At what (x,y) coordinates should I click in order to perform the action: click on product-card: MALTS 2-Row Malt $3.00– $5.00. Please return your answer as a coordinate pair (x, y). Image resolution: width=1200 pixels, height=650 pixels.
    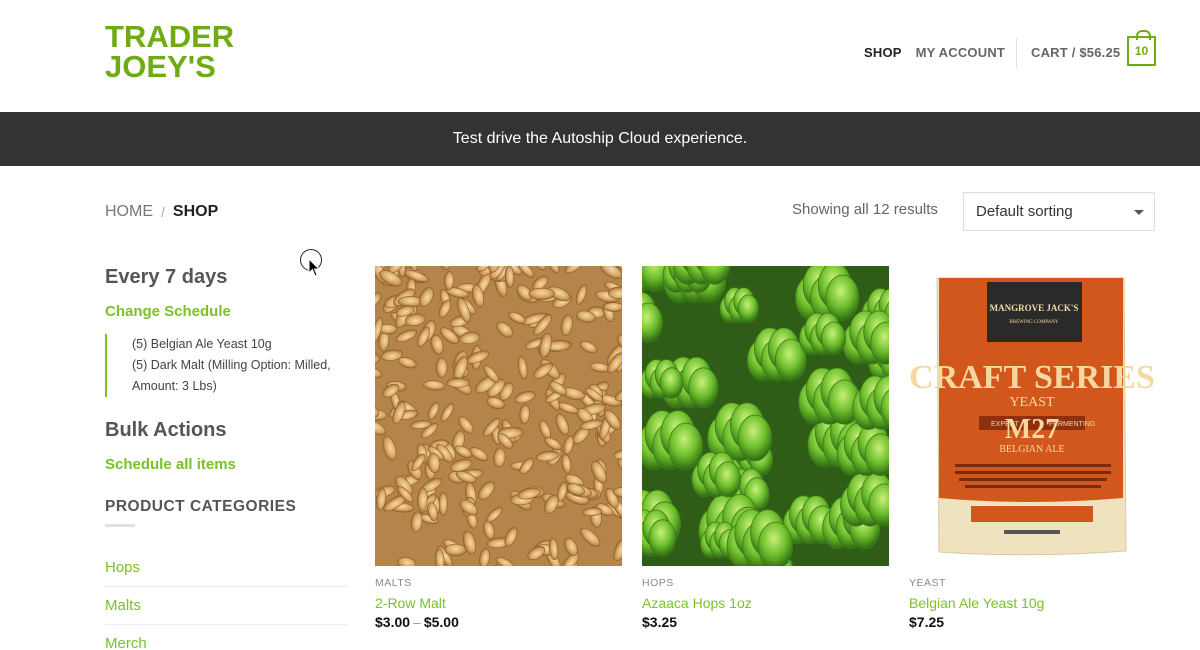
    Looking at the image, I should click on (498, 448).